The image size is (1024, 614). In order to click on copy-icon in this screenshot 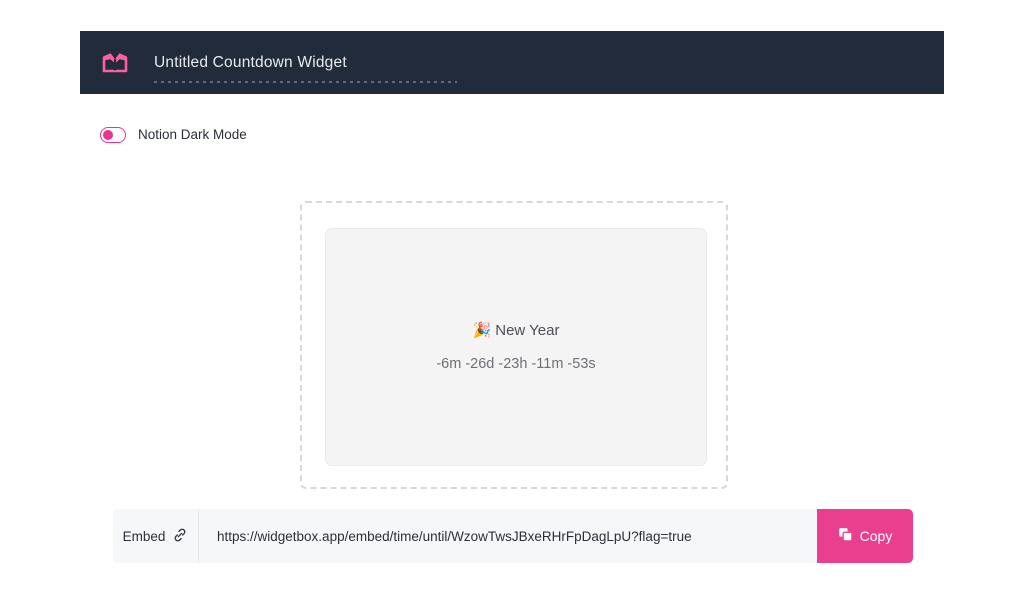, I will do `click(845, 536)`.